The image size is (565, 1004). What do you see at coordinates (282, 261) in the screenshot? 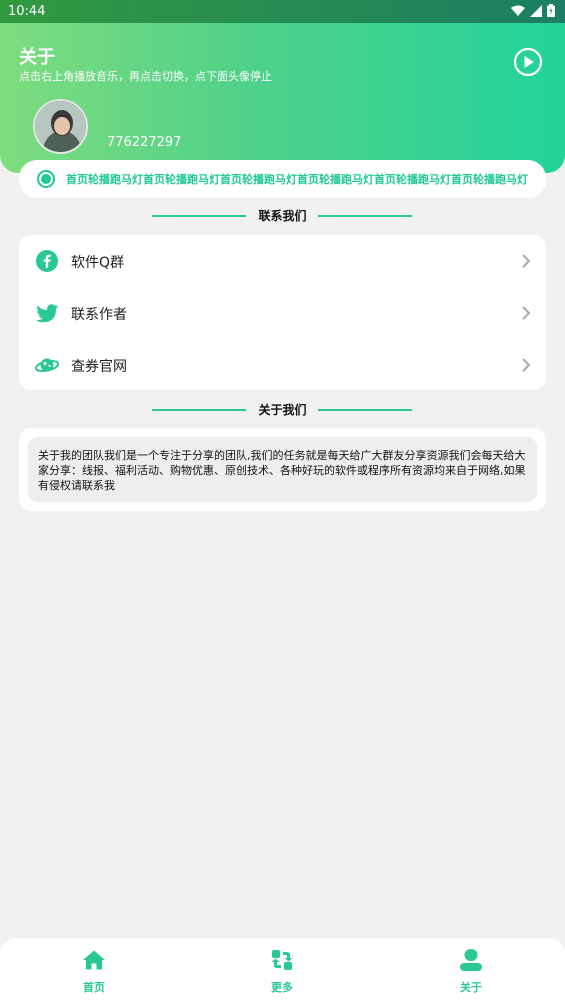
I see `list-item-qq-group: 软件Q群` at bounding box center [282, 261].